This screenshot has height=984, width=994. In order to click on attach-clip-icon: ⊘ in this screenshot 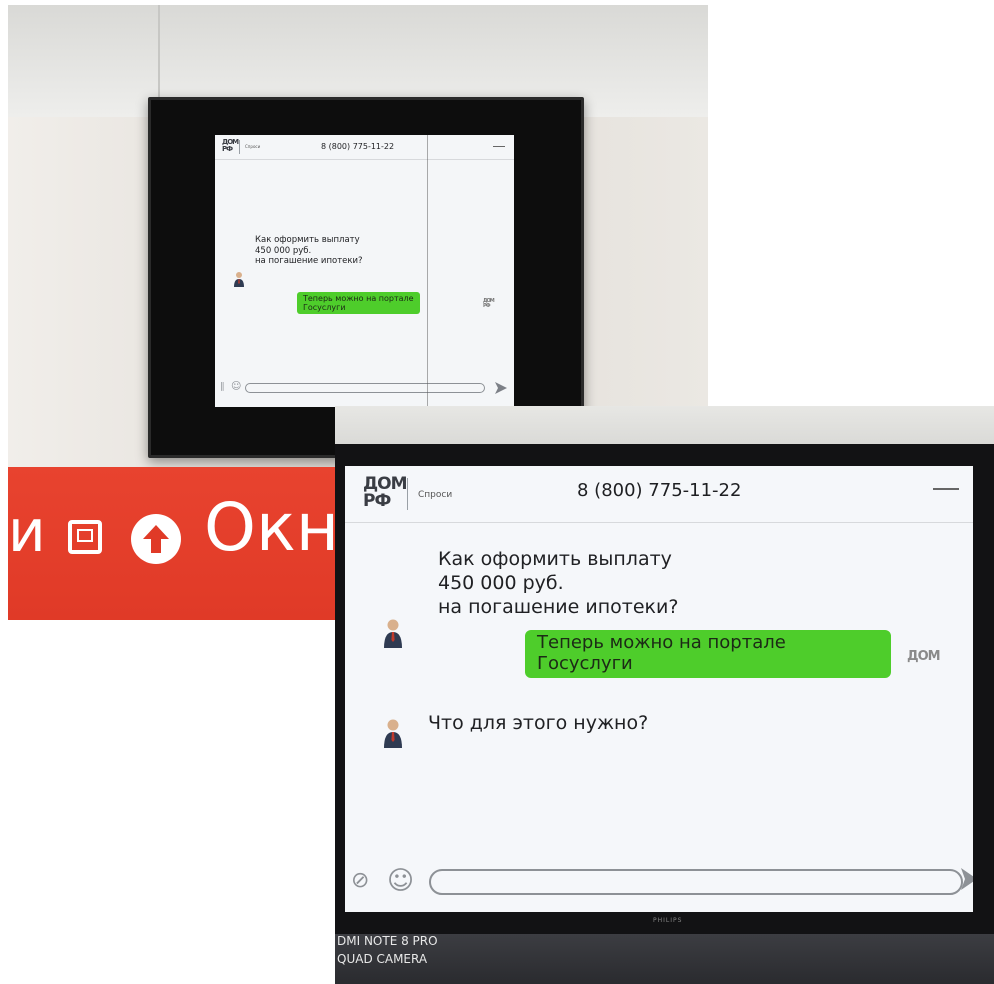, I will do `click(360, 880)`.